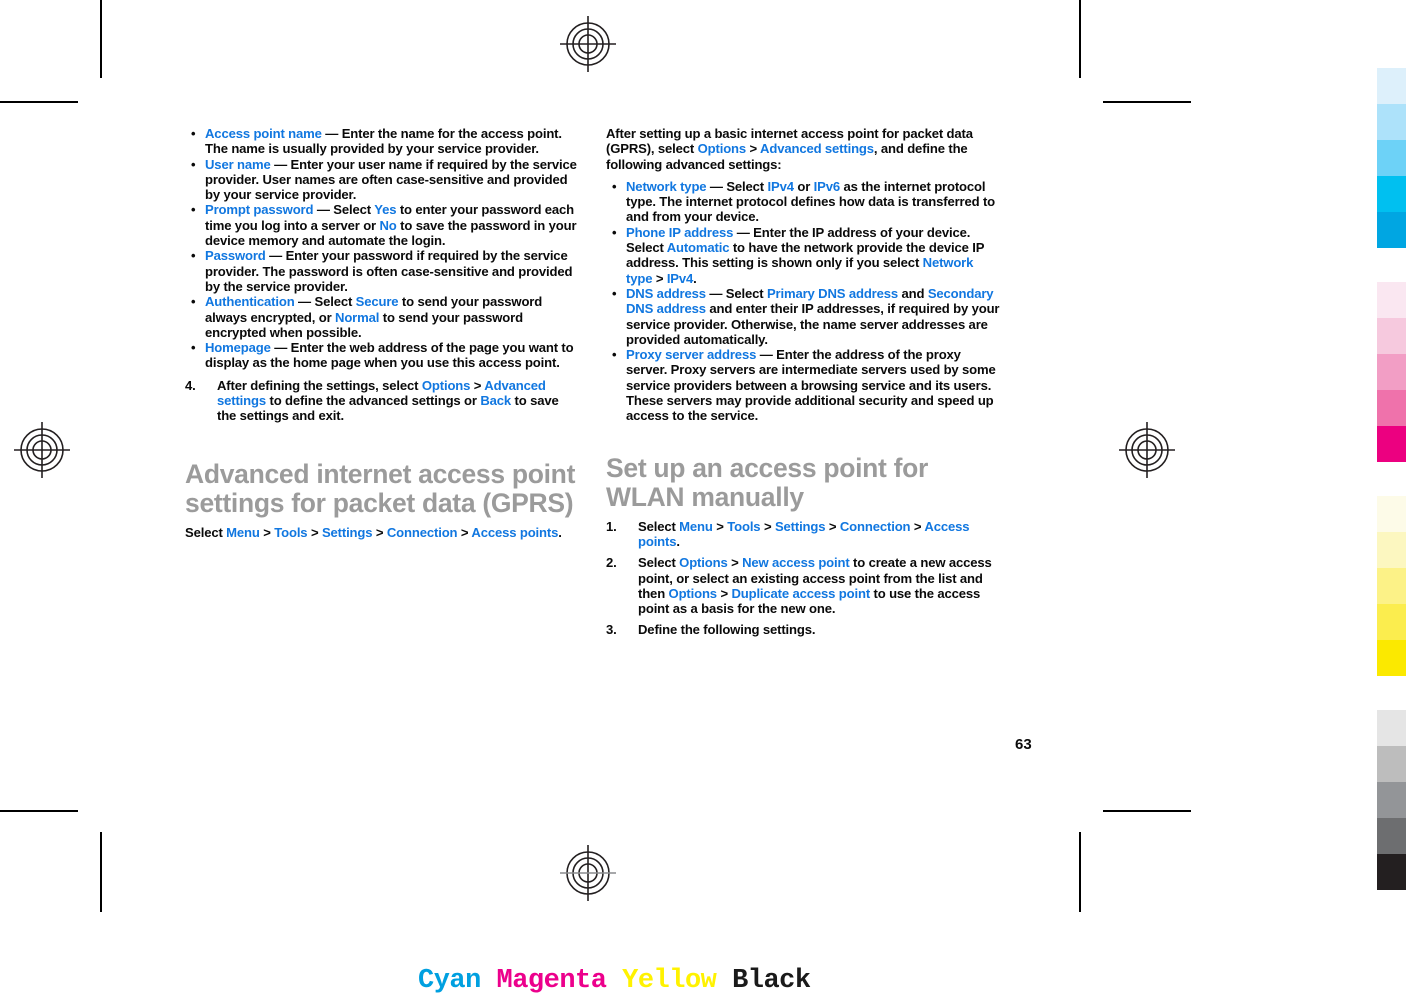 This screenshot has width=1406, height=1001. Describe the element at coordinates (666, 186) in the screenshot. I see `setting-term: Network type` at that location.